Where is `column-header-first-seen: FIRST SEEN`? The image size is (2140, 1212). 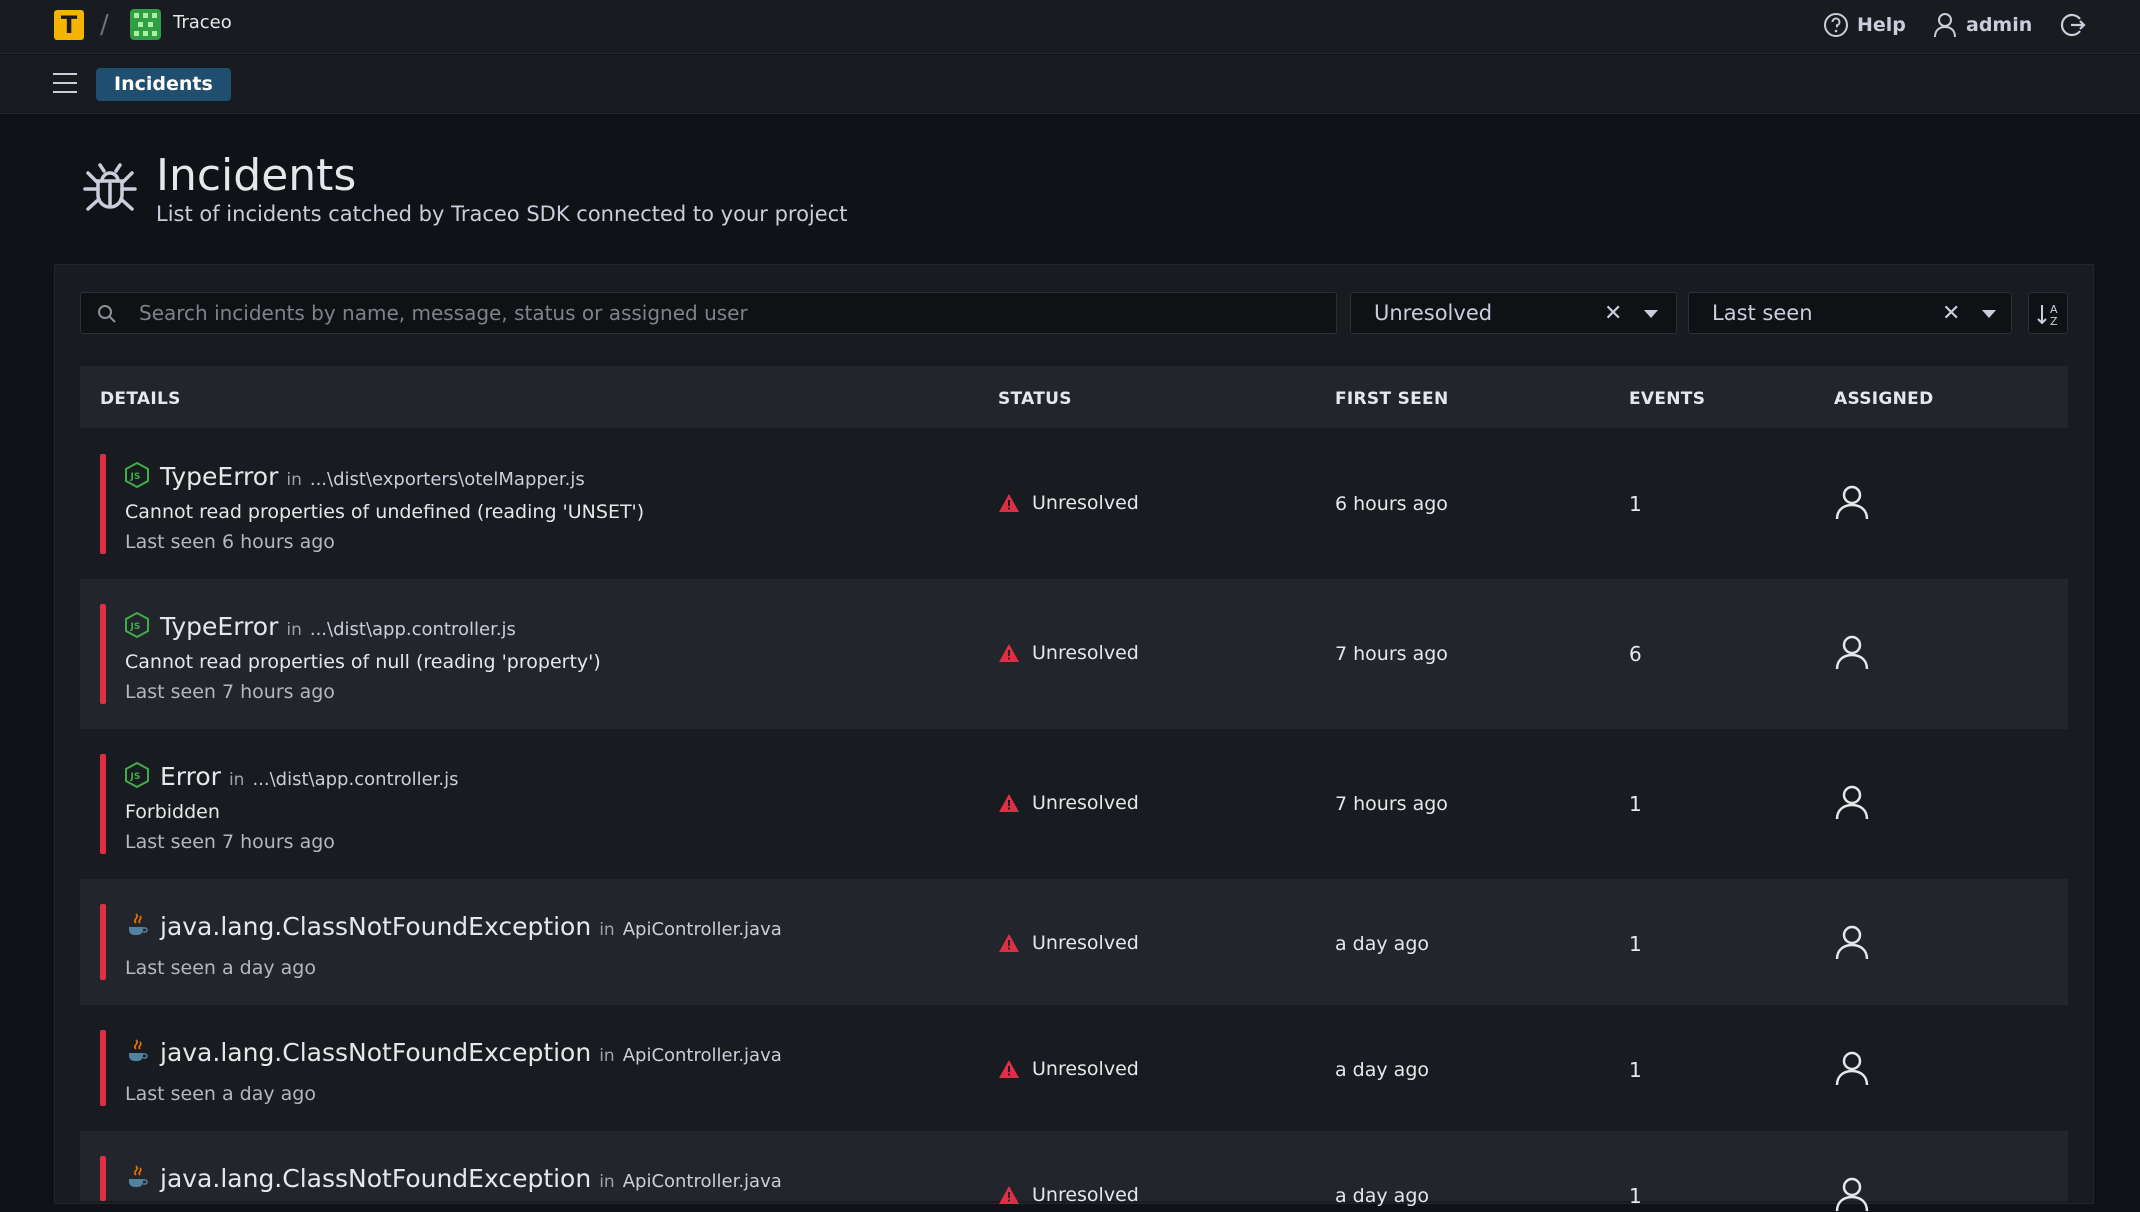
column-header-first-seen: FIRST SEEN is located at coordinates (1392, 399).